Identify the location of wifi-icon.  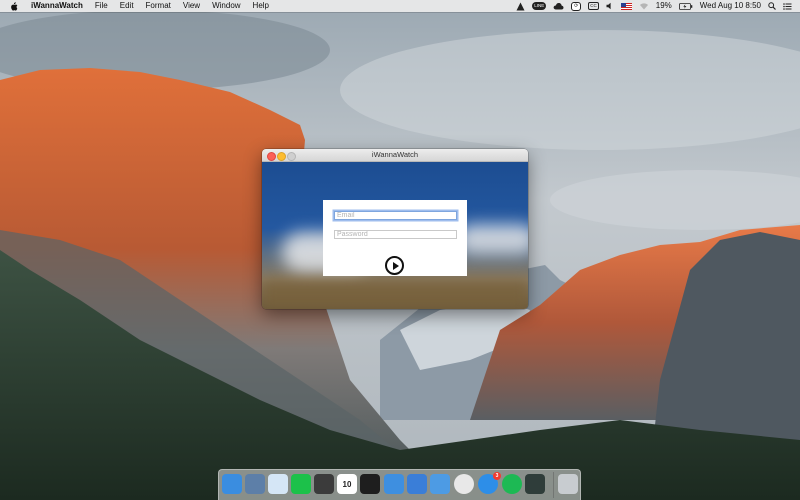
(644, 6).